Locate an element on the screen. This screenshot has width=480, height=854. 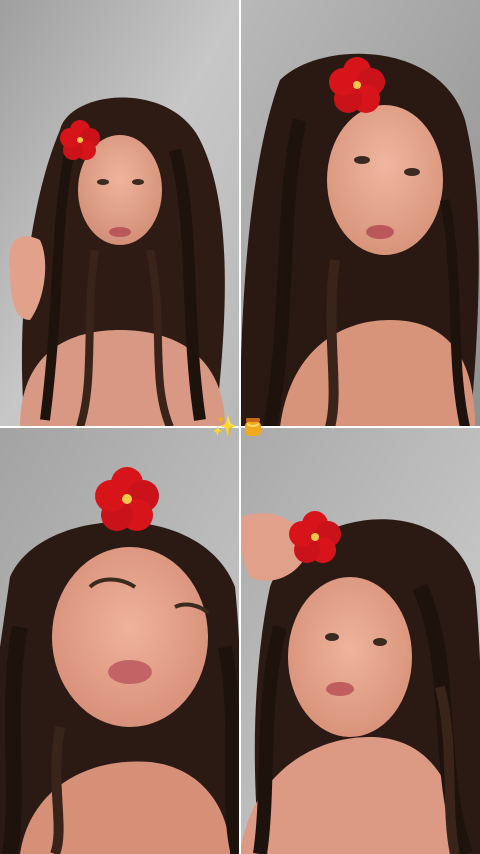
emoji-stickers: ✨ is located at coordinates (237, 426).